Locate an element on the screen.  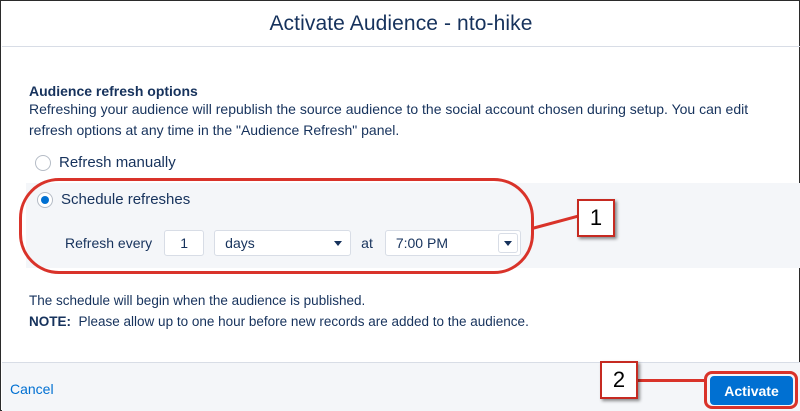
refresh-every-label: Refresh every is located at coordinates (109, 243).